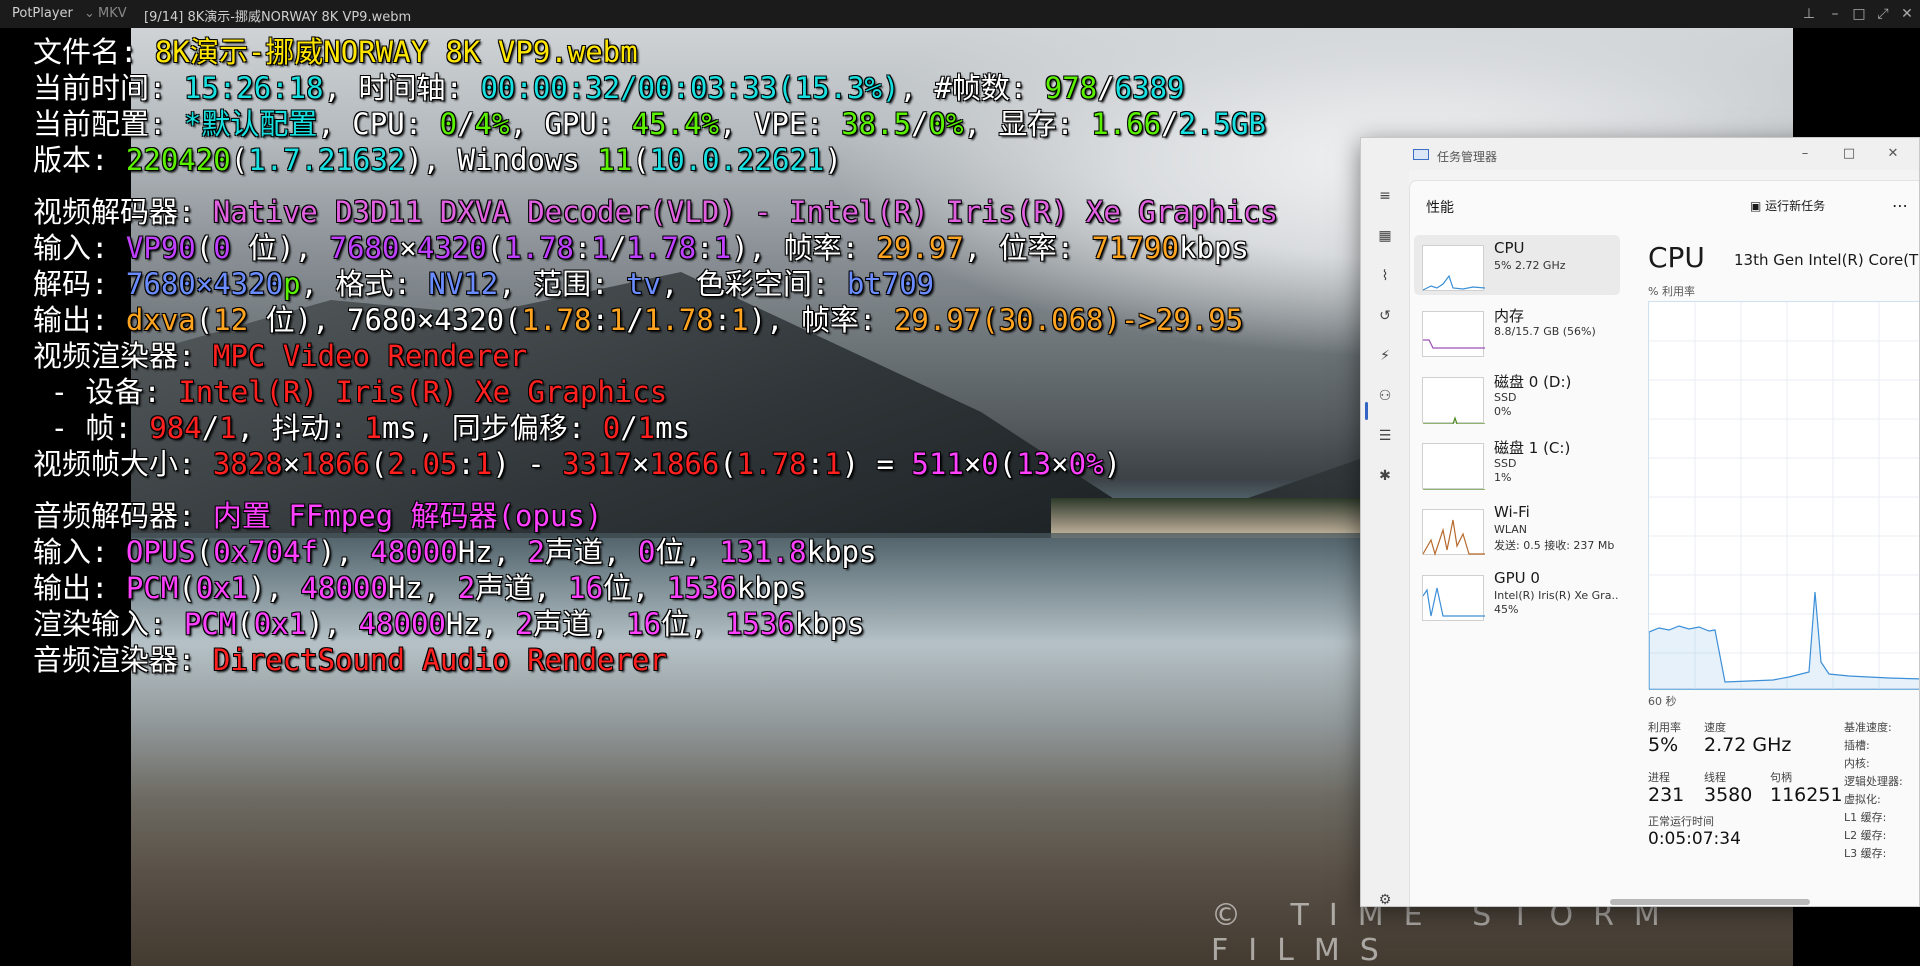 This screenshot has height=966, width=1920. What do you see at coordinates (1385, 236) in the screenshot?
I see `processes-icon: ▦` at bounding box center [1385, 236].